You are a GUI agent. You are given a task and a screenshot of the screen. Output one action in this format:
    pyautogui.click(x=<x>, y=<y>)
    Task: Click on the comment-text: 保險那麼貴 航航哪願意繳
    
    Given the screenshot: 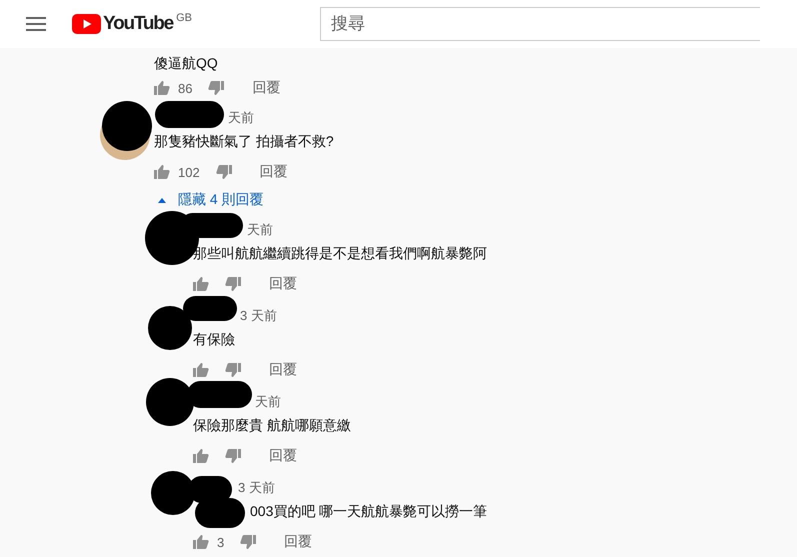 What is the action you would take?
    pyautogui.click(x=272, y=425)
    